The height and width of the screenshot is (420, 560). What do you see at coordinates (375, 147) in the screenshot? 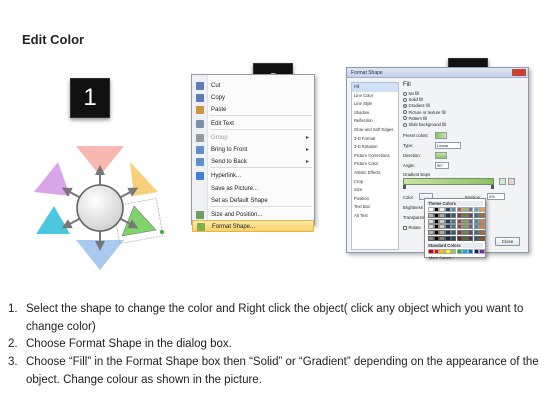
I see `category-3-d-rotation: 3-D Rotation` at bounding box center [375, 147].